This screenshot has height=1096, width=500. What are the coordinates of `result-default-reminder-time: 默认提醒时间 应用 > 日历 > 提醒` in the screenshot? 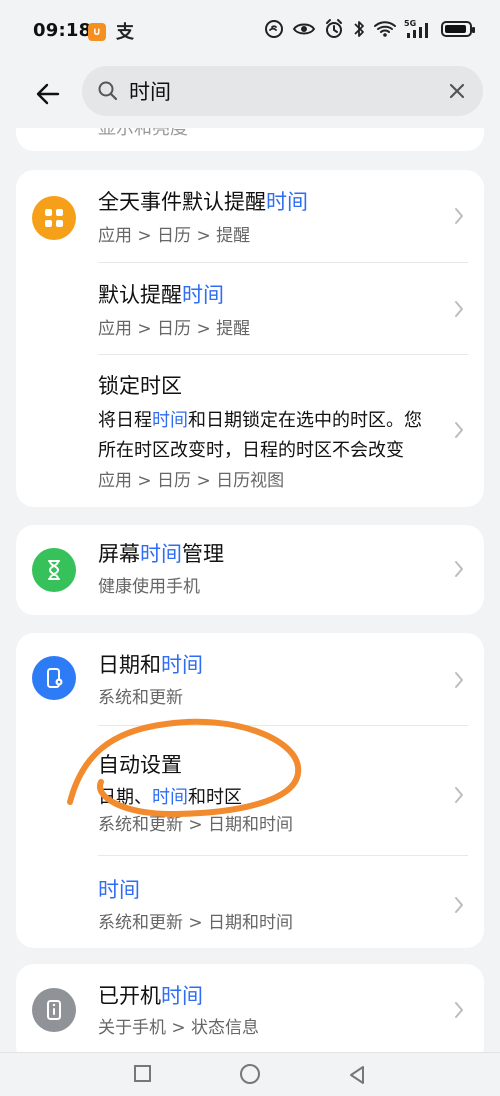 It's located at (250, 309).